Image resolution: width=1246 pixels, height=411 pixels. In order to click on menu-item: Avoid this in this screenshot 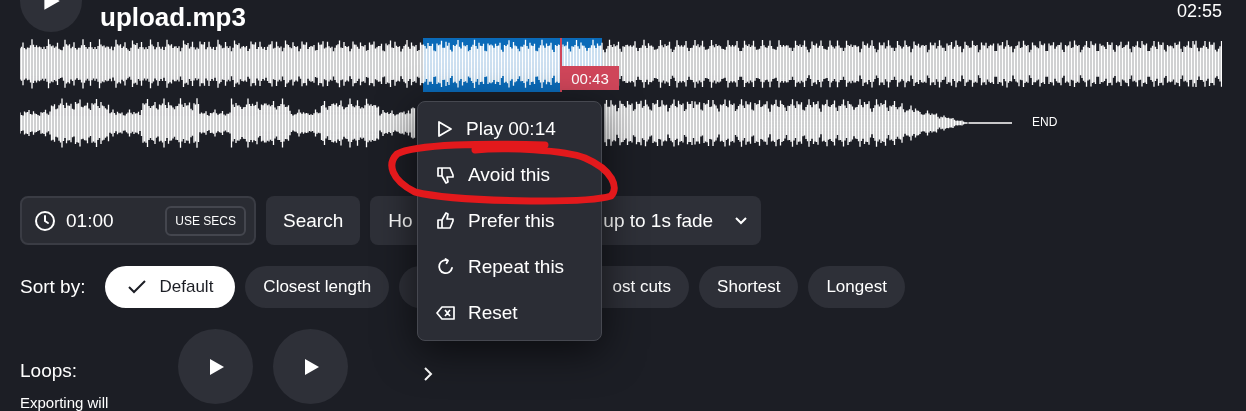, I will do `click(509, 175)`.